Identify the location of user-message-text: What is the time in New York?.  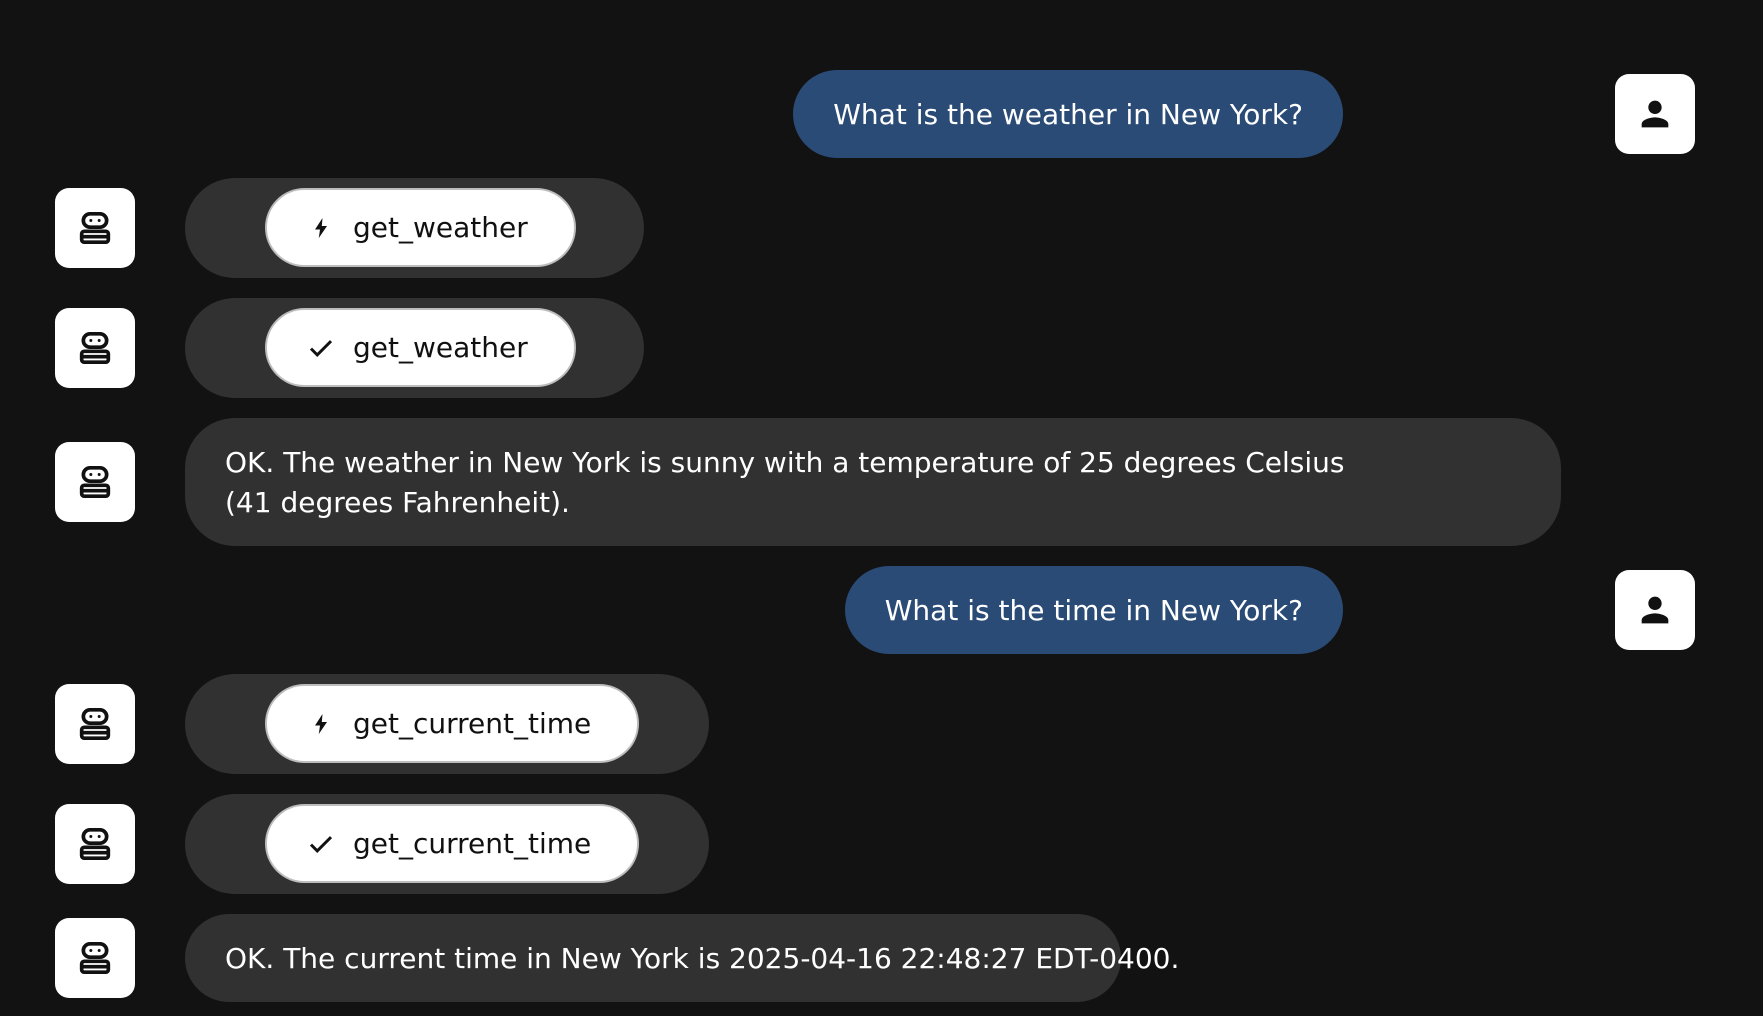
(1093, 610).